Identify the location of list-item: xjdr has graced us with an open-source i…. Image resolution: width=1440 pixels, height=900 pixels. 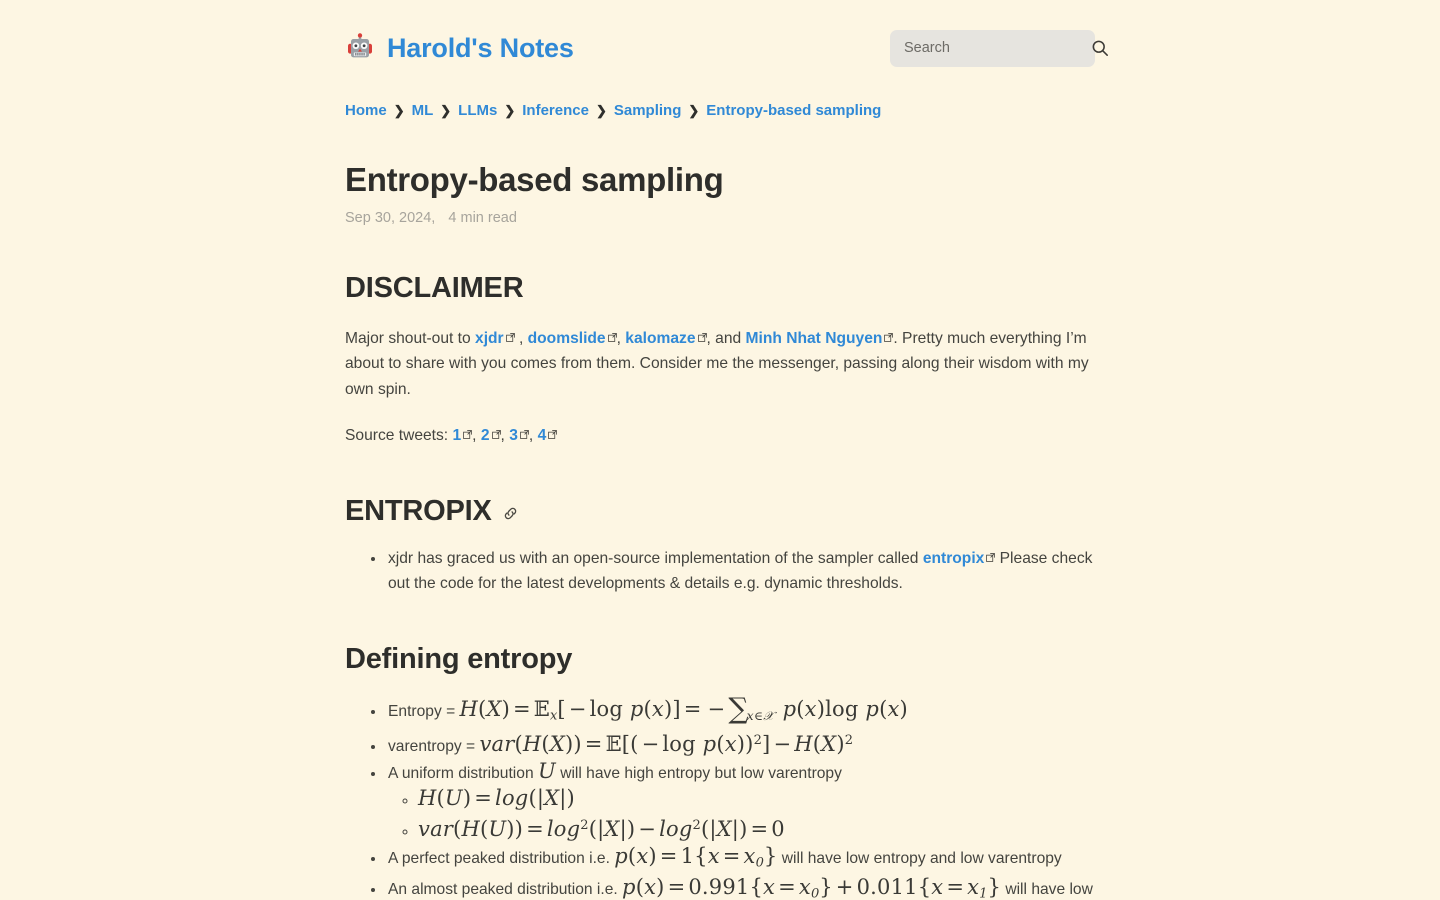
(740, 571).